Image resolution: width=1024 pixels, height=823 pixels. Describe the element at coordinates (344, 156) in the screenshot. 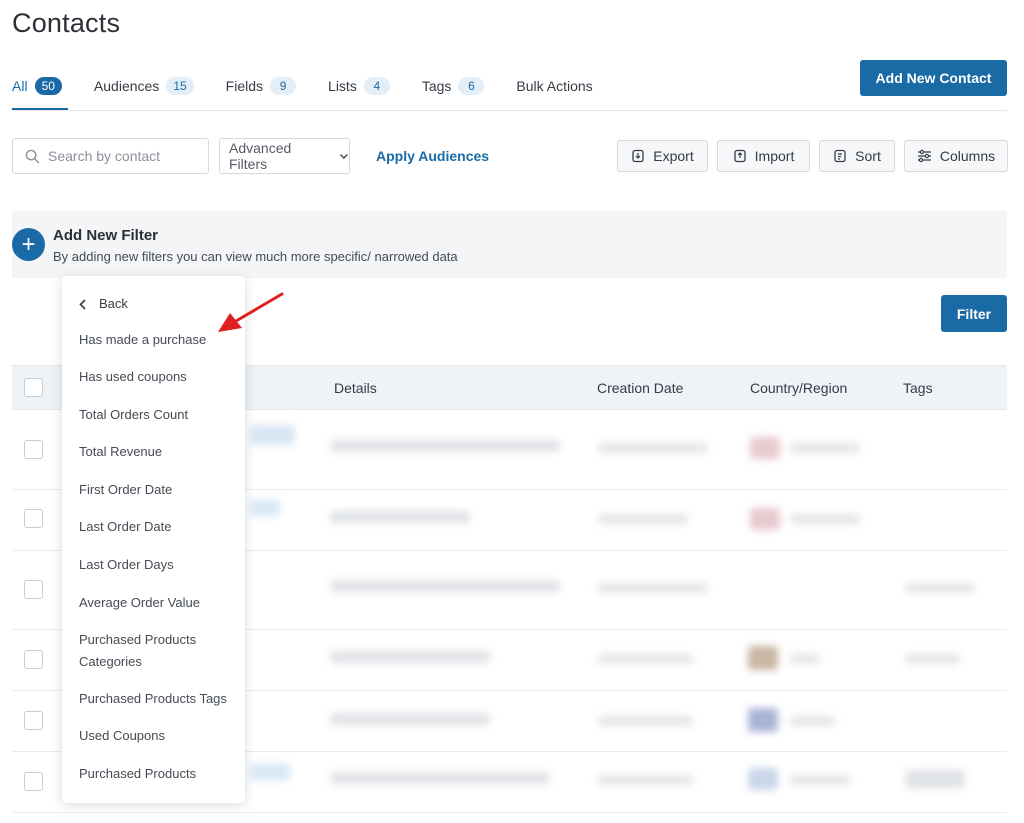

I see `chevron-down-icon` at that location.